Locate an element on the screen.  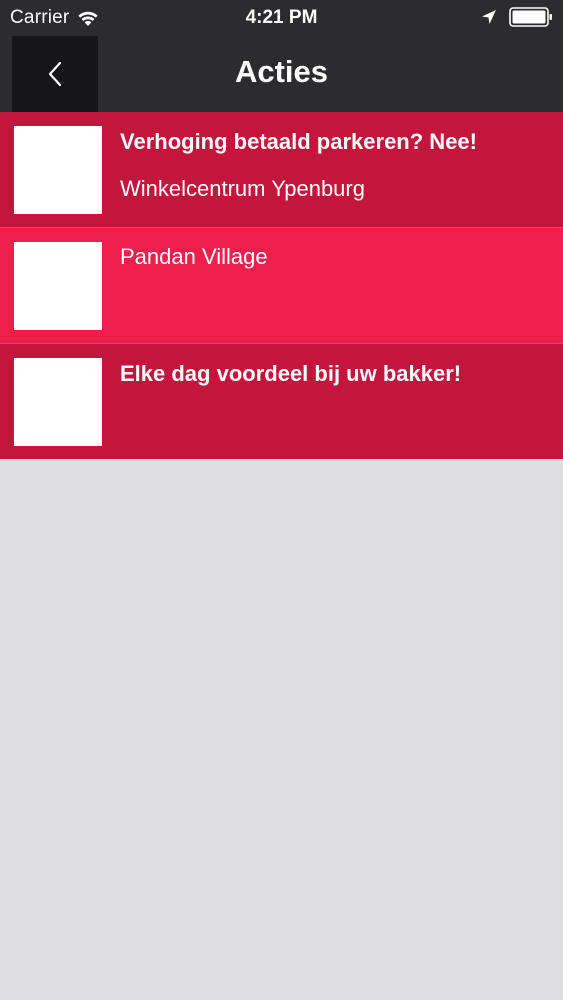
item-title: Elke dag voordeel bij uw bakker! is located at coordinates (291, 373).